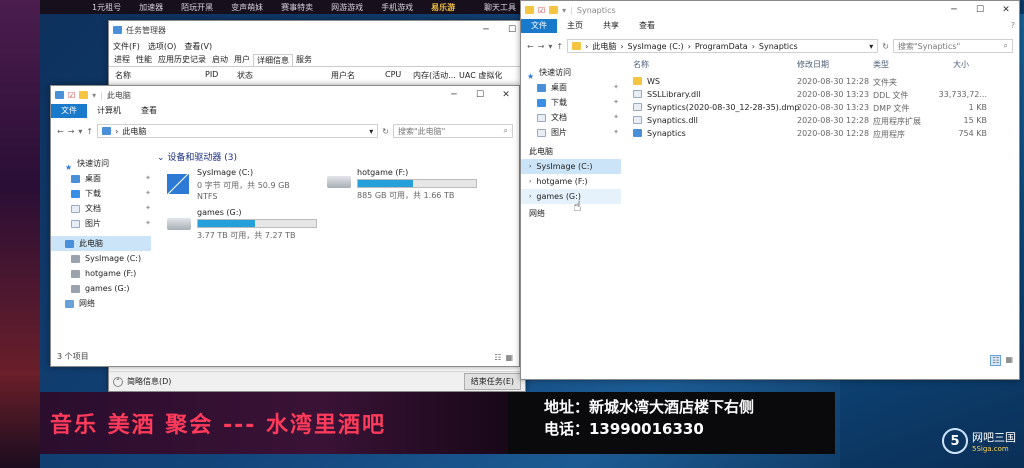 The image size is (1024, 468). I want to click on tab-performance: 性能, so click(144, 59).